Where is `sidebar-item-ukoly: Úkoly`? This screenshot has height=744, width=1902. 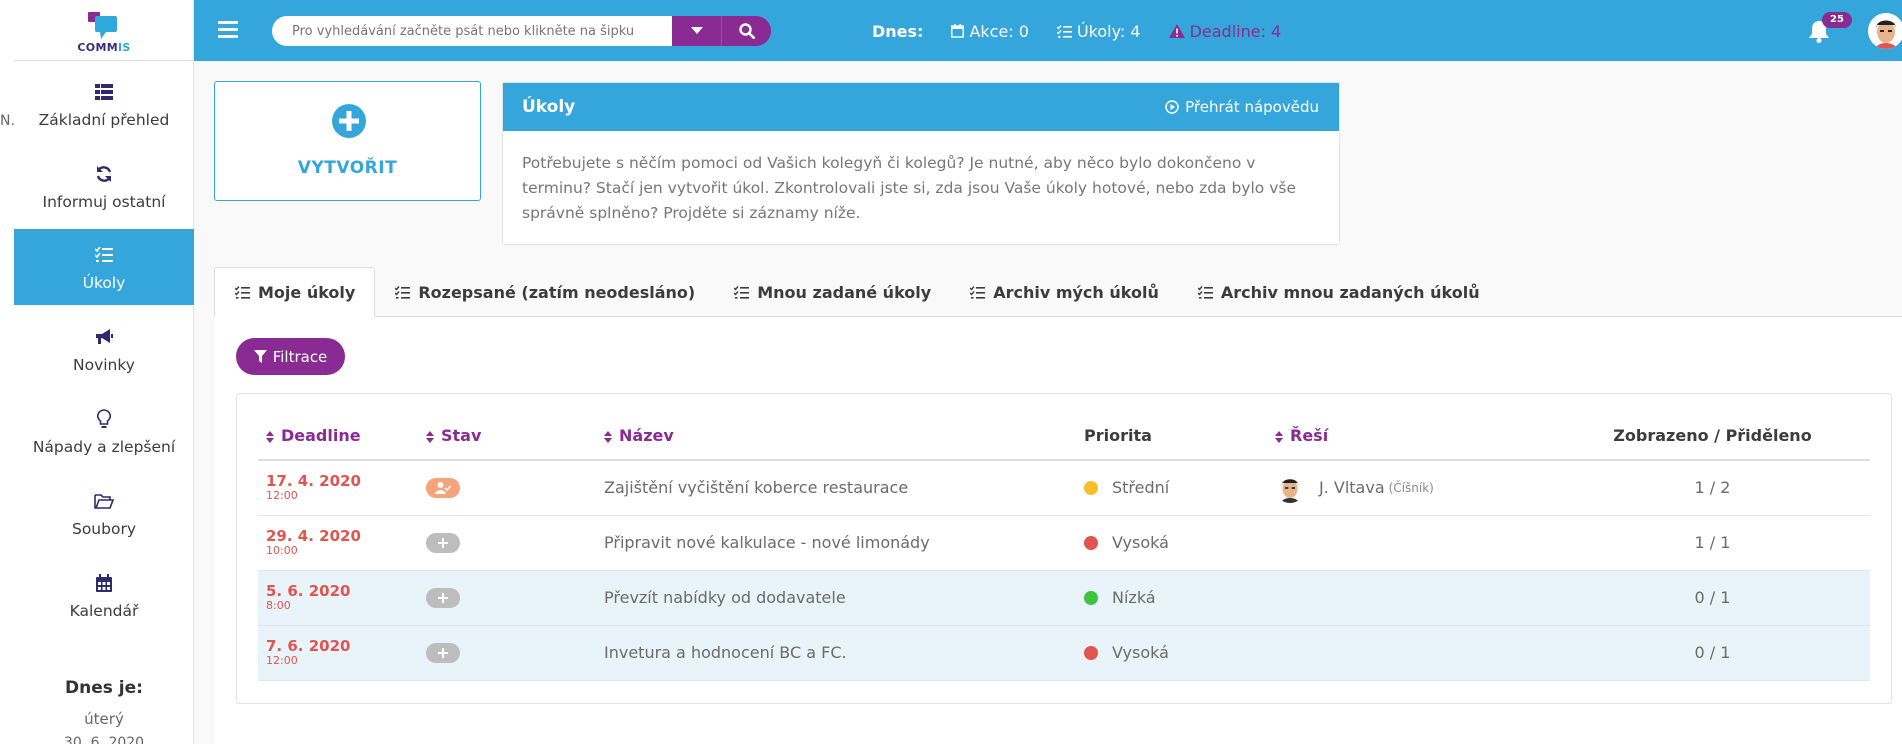
sidebar-item-ukoly: Úkoly is located at coordinates (104, 267).